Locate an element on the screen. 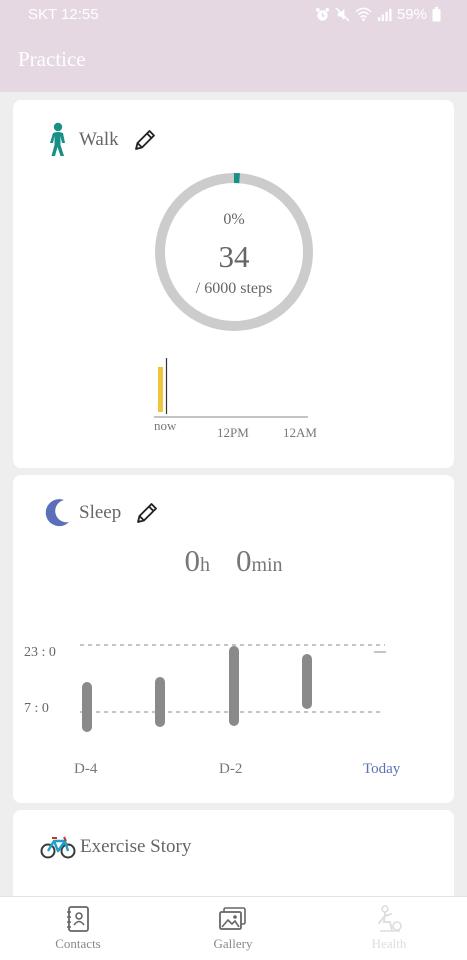 This screenshot has width=467, height=960. nav-health-label: Health is located at coordinates (389, 943).